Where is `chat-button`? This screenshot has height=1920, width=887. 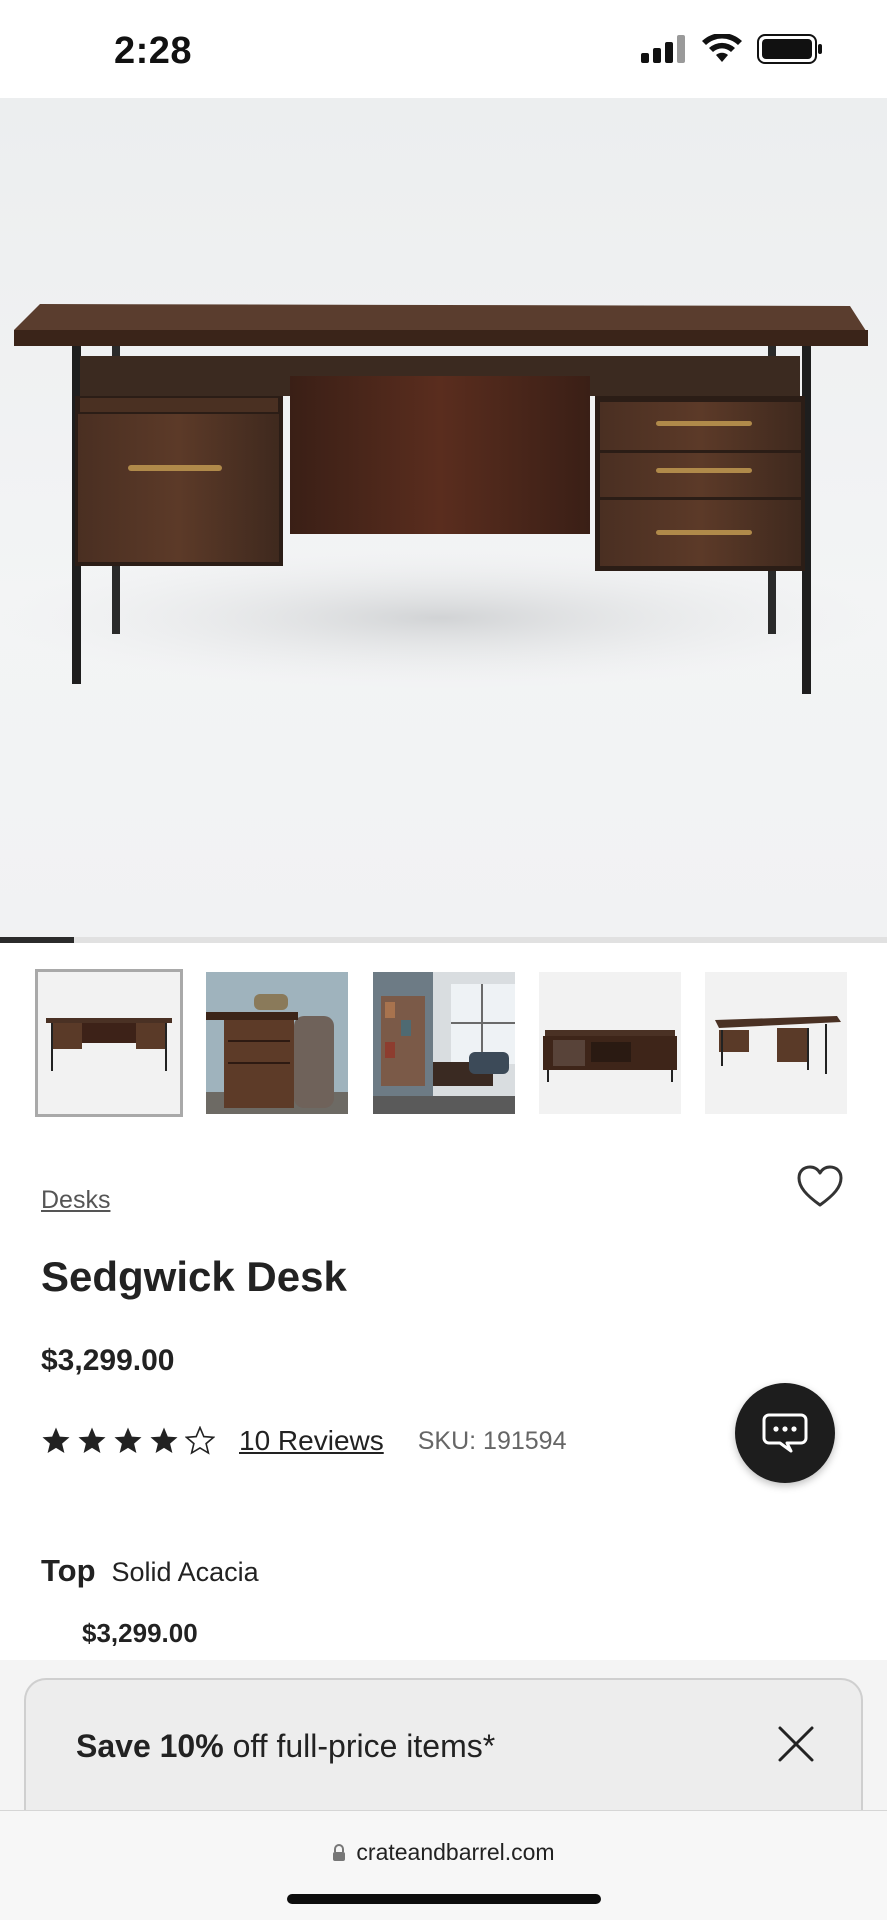 chat-button is located at coordinates (785, 1433).